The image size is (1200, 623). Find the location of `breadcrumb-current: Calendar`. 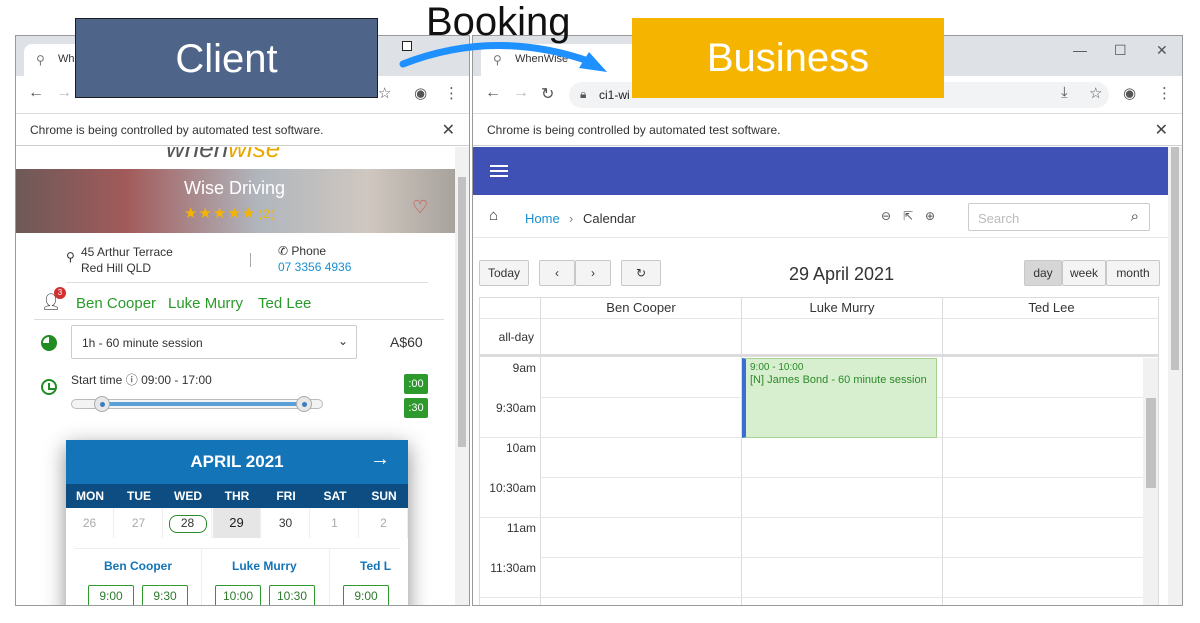

breadcrumb-current: Calendar is located at coordinates (609, 218).